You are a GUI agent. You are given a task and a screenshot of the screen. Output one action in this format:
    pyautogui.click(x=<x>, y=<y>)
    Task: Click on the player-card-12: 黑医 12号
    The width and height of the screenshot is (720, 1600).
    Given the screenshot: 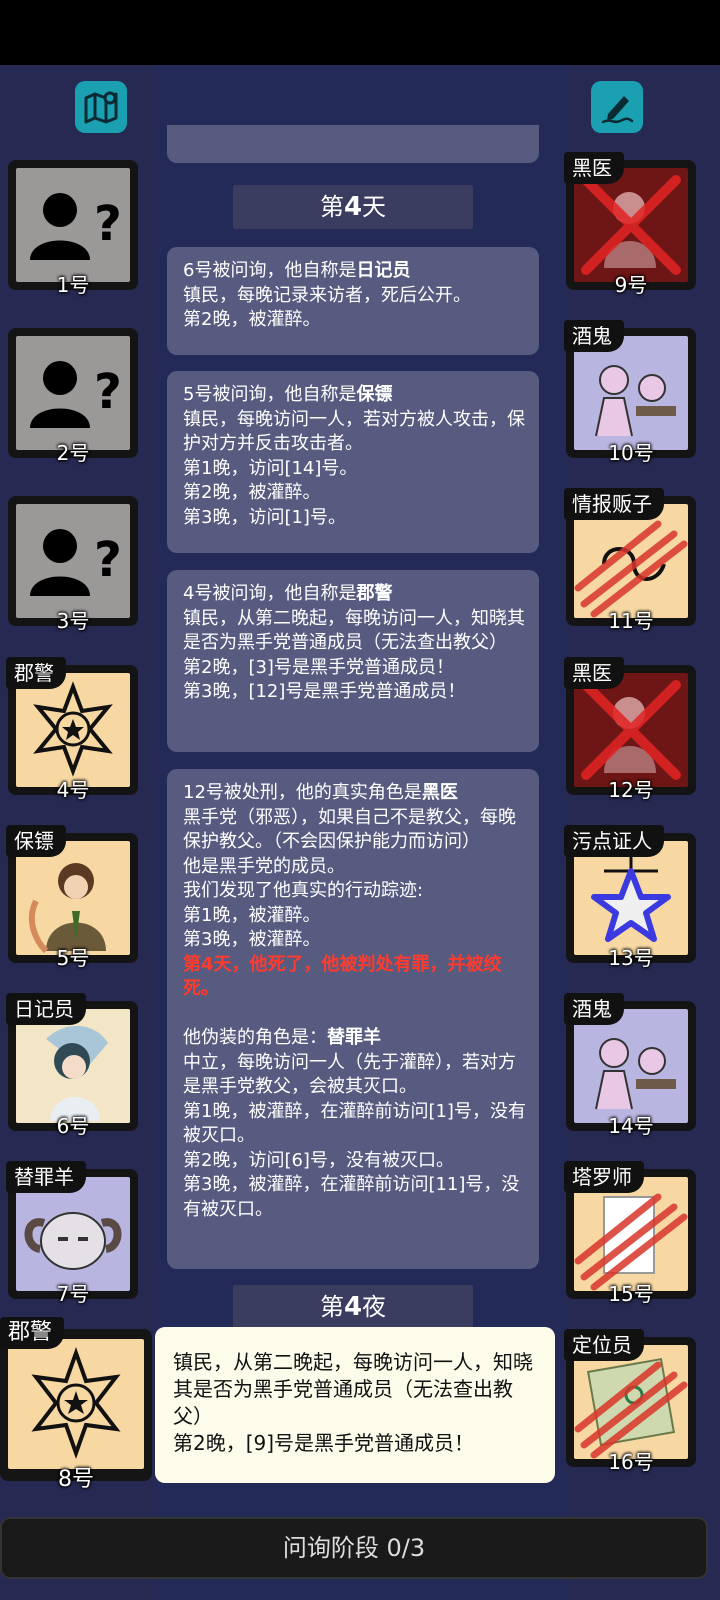 What is the action you would take?
    pyautogui.click(x=630, y=729)
    